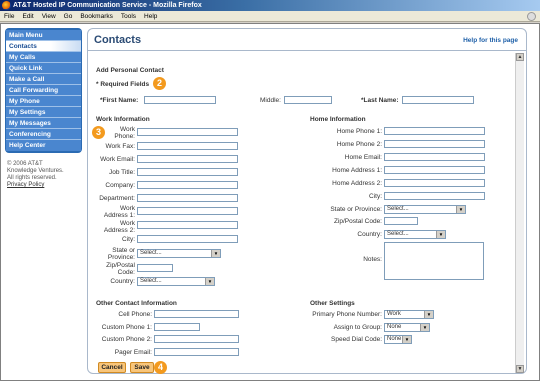  Describe the element at coordinates (136, 303) in the screenshot. I see `other-contact-title: Other Contact Information` at that location.